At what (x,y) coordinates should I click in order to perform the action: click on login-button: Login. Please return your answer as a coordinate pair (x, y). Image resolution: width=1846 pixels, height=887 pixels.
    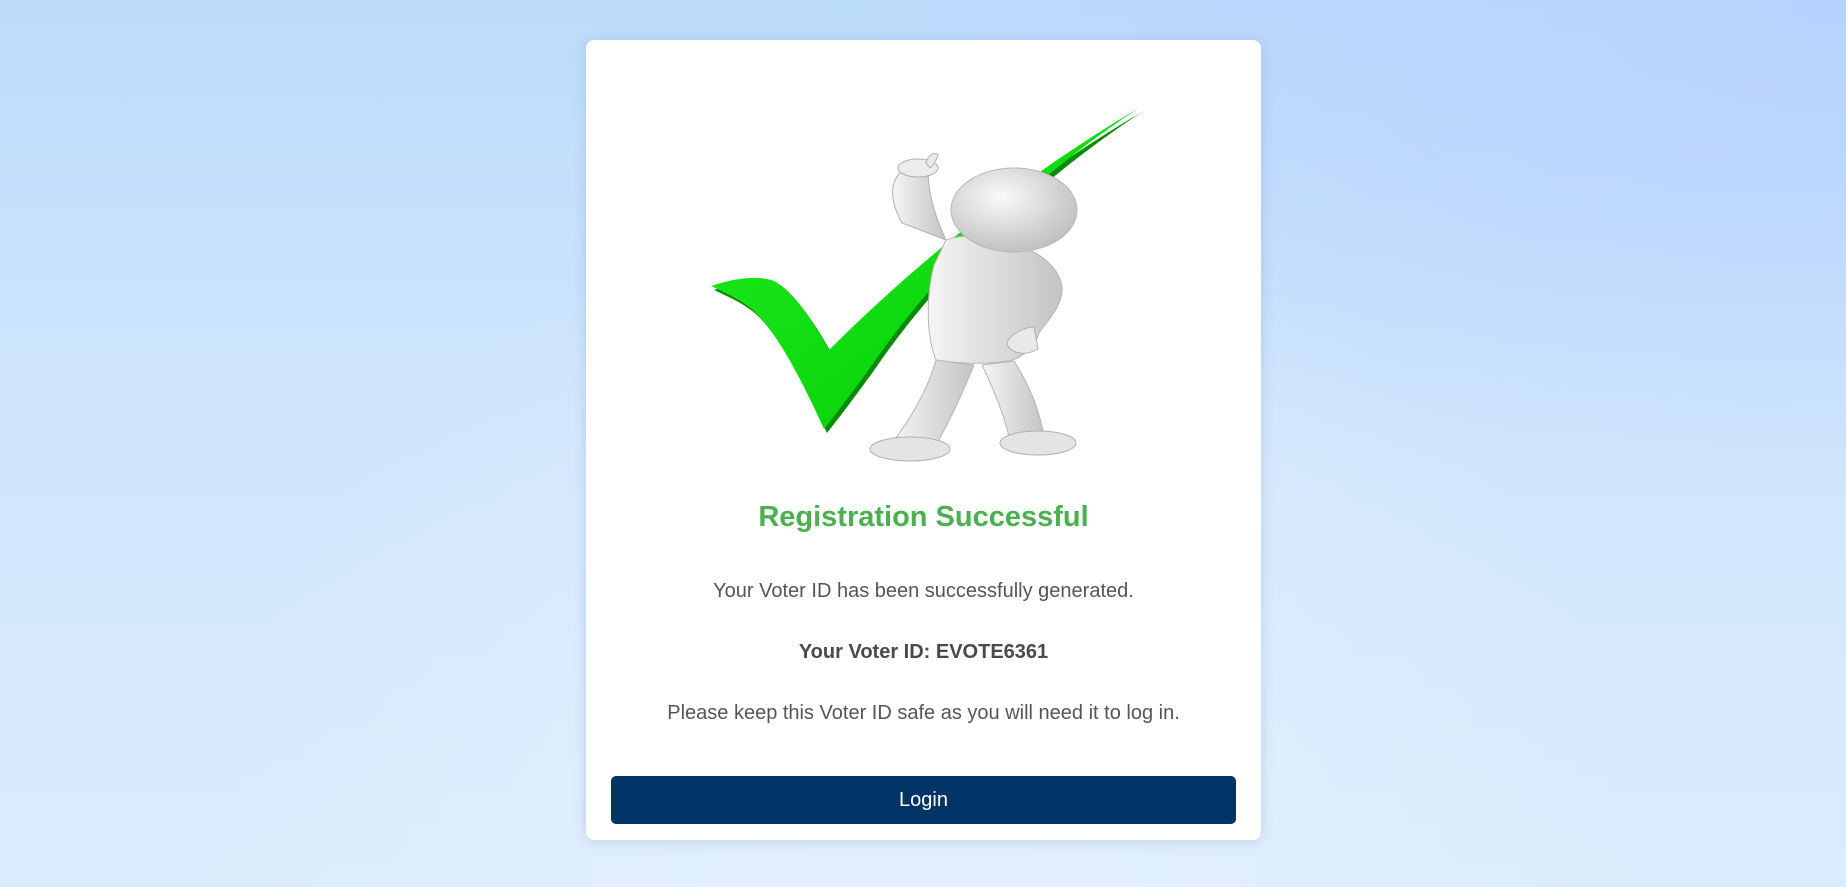
    Looking at the image, I should click on (923, 800).